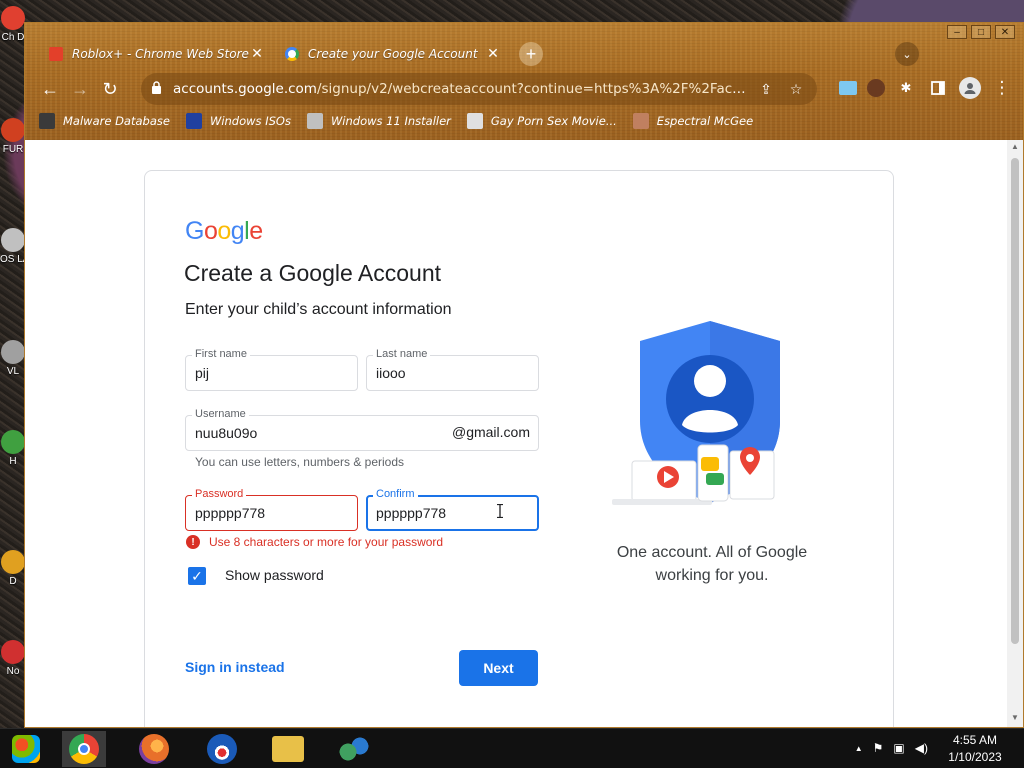 This screenshot has height=768, width=1024. I want to click on show-password-checkbox: ✓, so click(197, 576).